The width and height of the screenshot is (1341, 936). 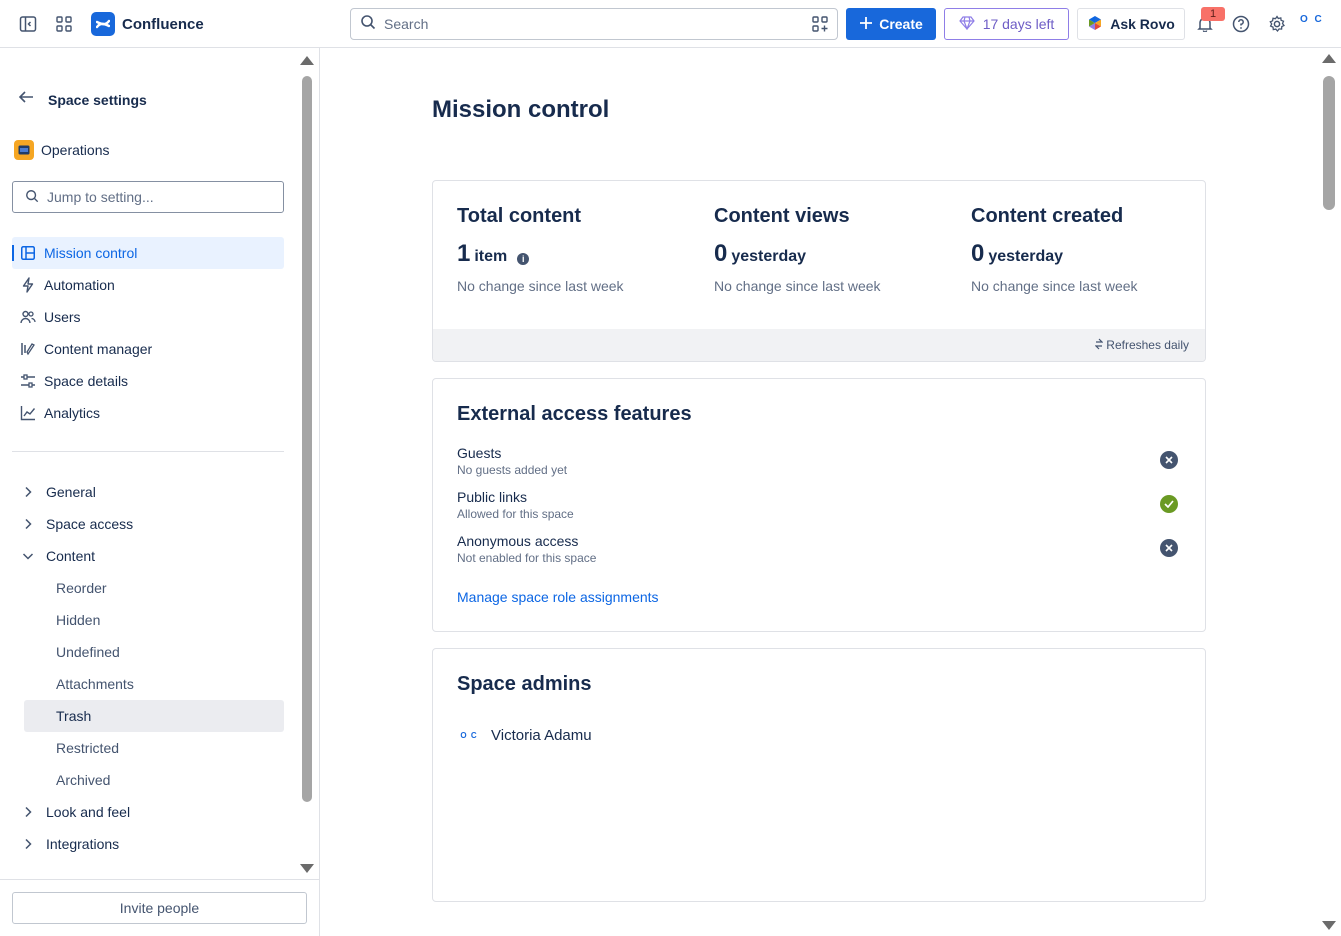 I want to click on sub-item-reorder: Reorder, so click(x=154, y=588).